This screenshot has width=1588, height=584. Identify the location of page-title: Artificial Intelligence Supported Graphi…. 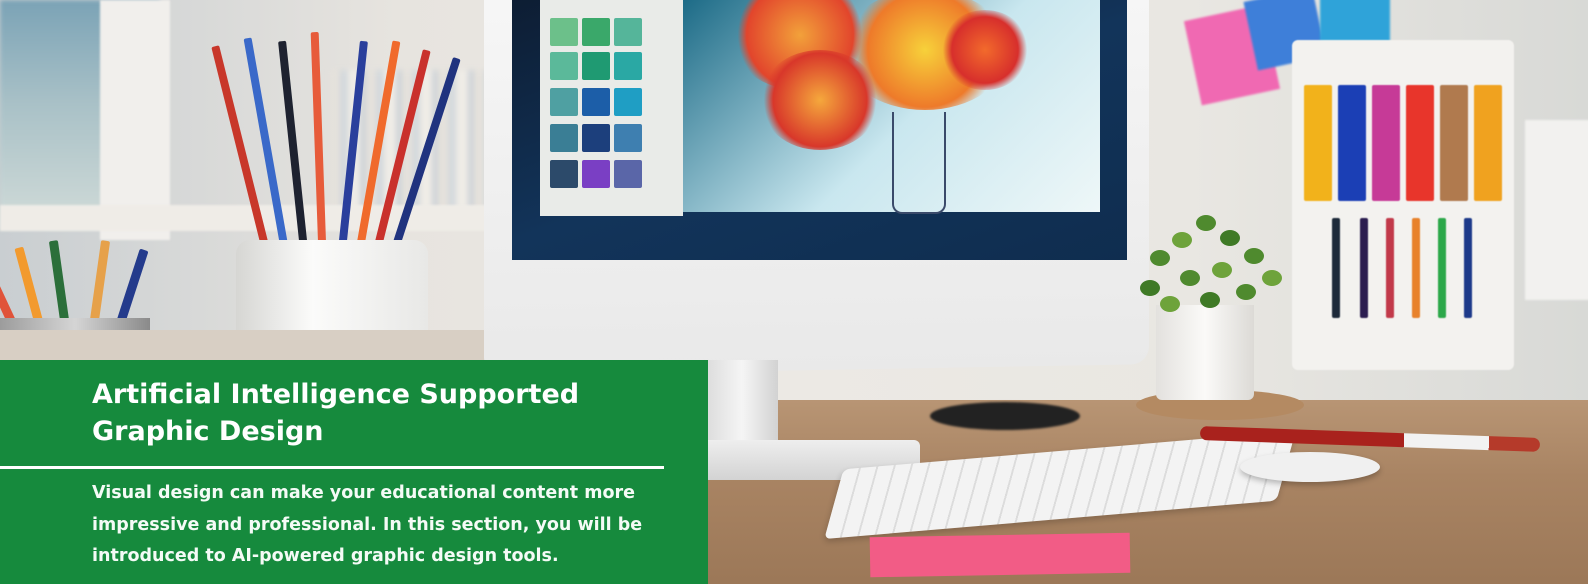
(392, 413).